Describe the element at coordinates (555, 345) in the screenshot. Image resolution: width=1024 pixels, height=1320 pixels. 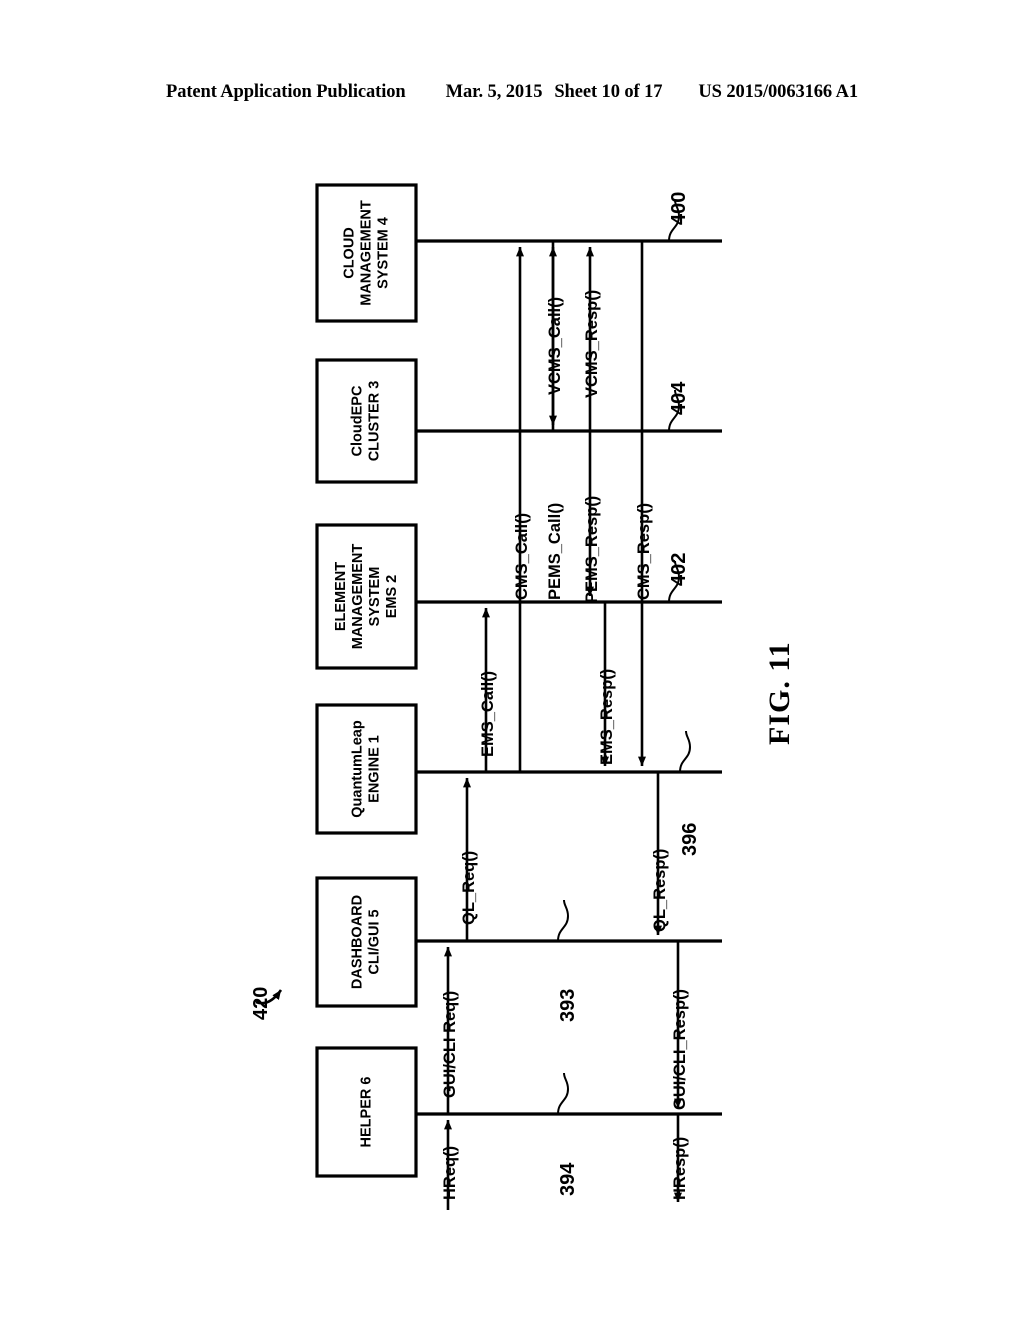
I see `message-label-vcms-call: VCMS_Call()` at that location.